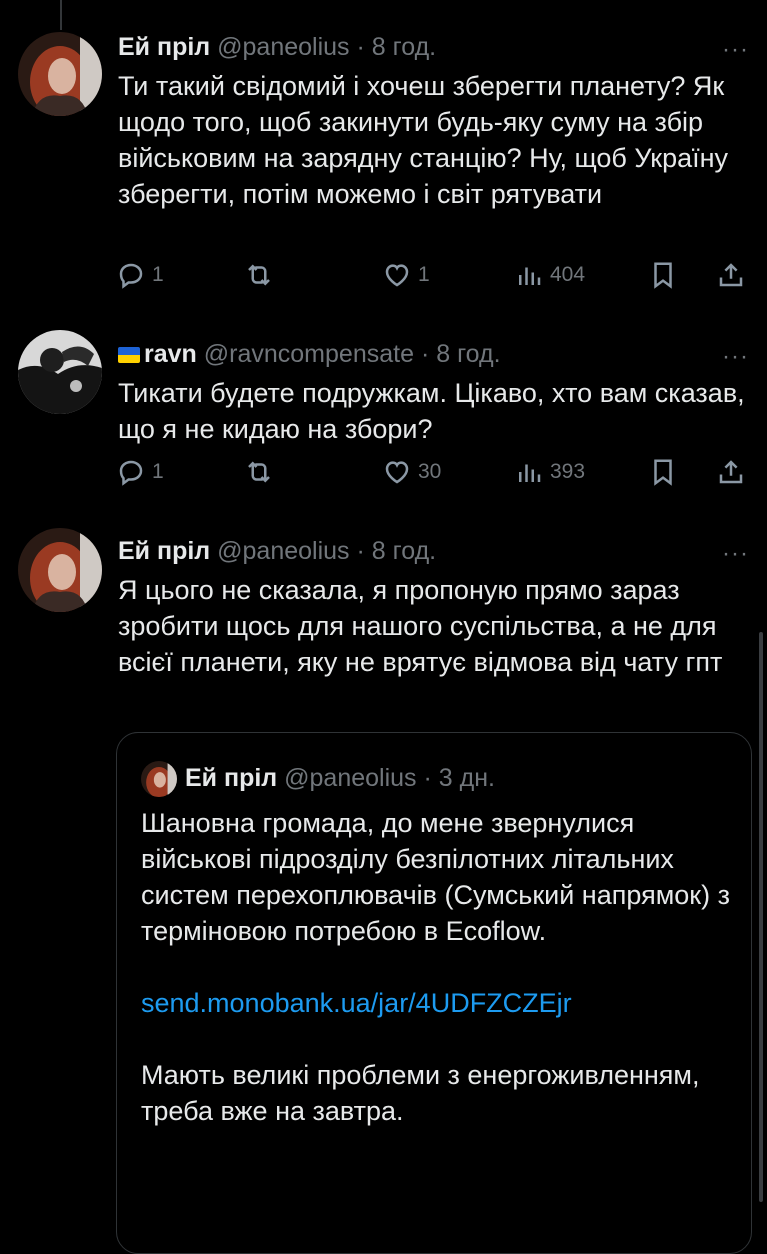 The image size is (767, 1254). I want to click on like-button: 1, so click(406, 275).